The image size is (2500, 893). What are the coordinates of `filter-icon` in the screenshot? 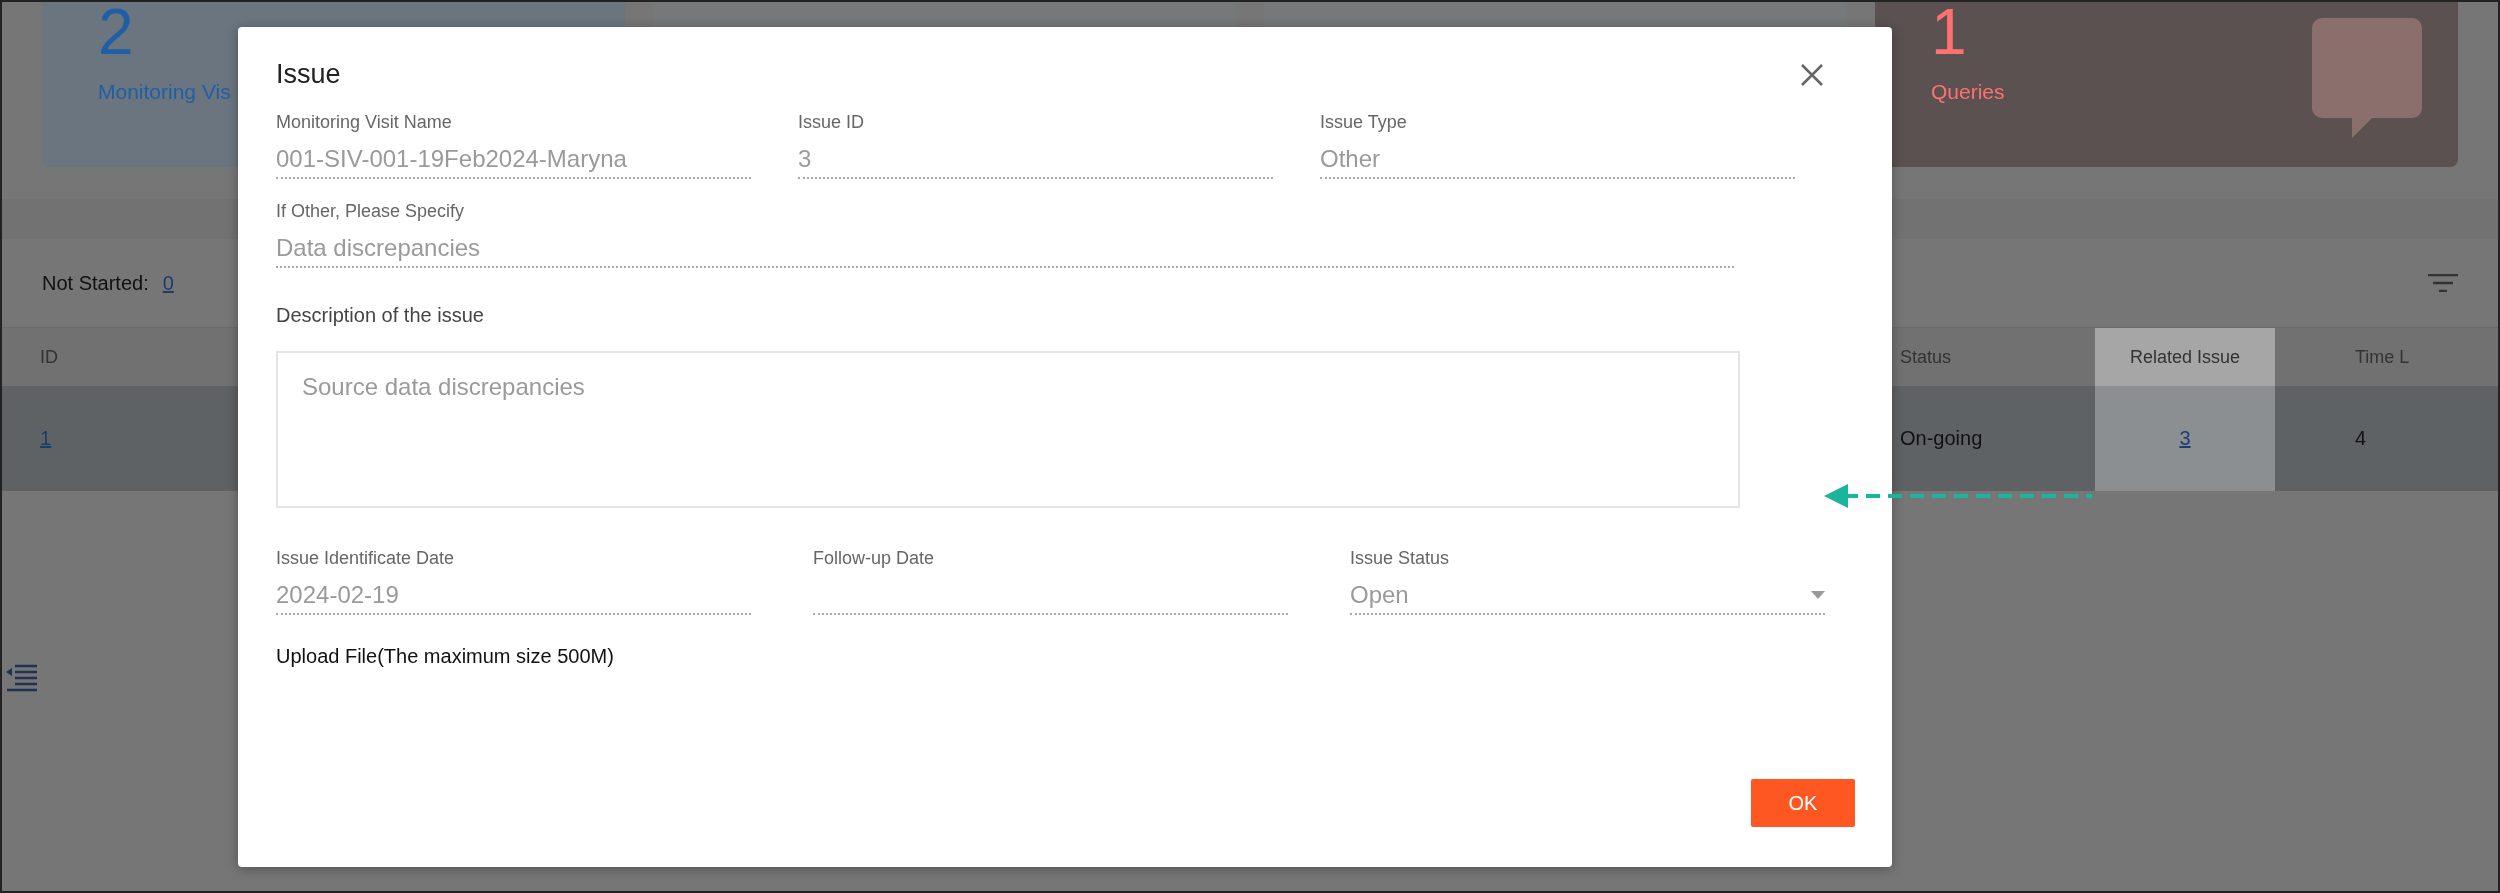 It's located at (2443, 283).